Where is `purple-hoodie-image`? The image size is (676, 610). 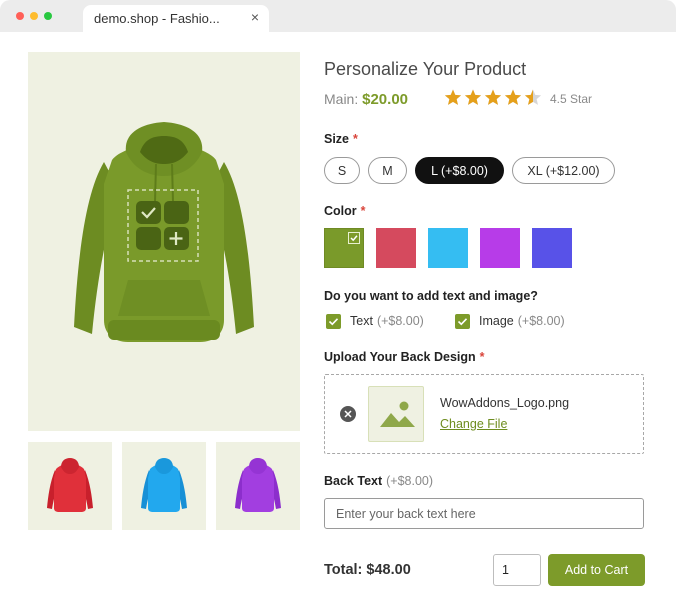 purple-hoodie-image is located at coordinates (258, 485).